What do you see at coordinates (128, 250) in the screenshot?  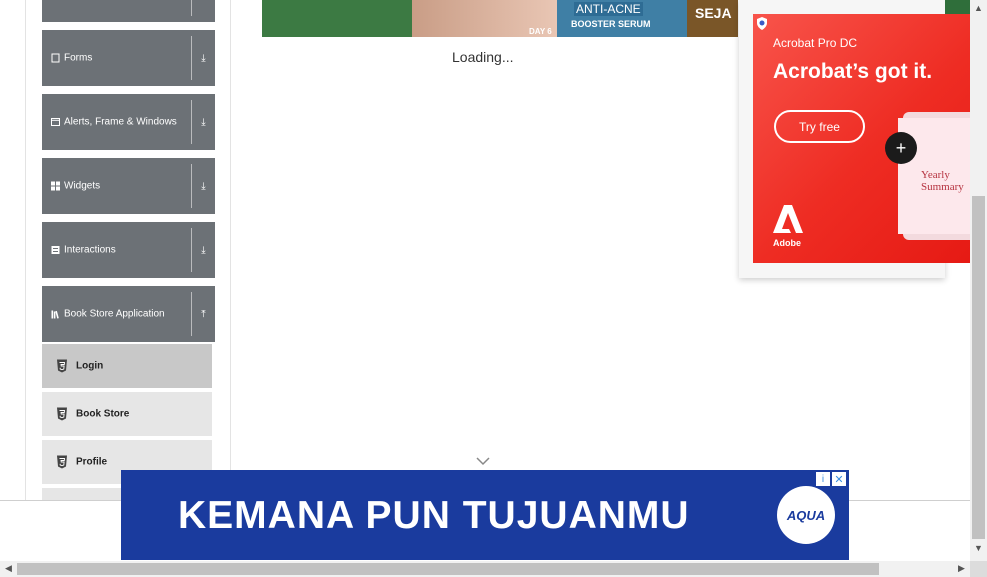 I see `sidebar-group-interactions: Interactions ⤓` at bounding box center [128, 250].